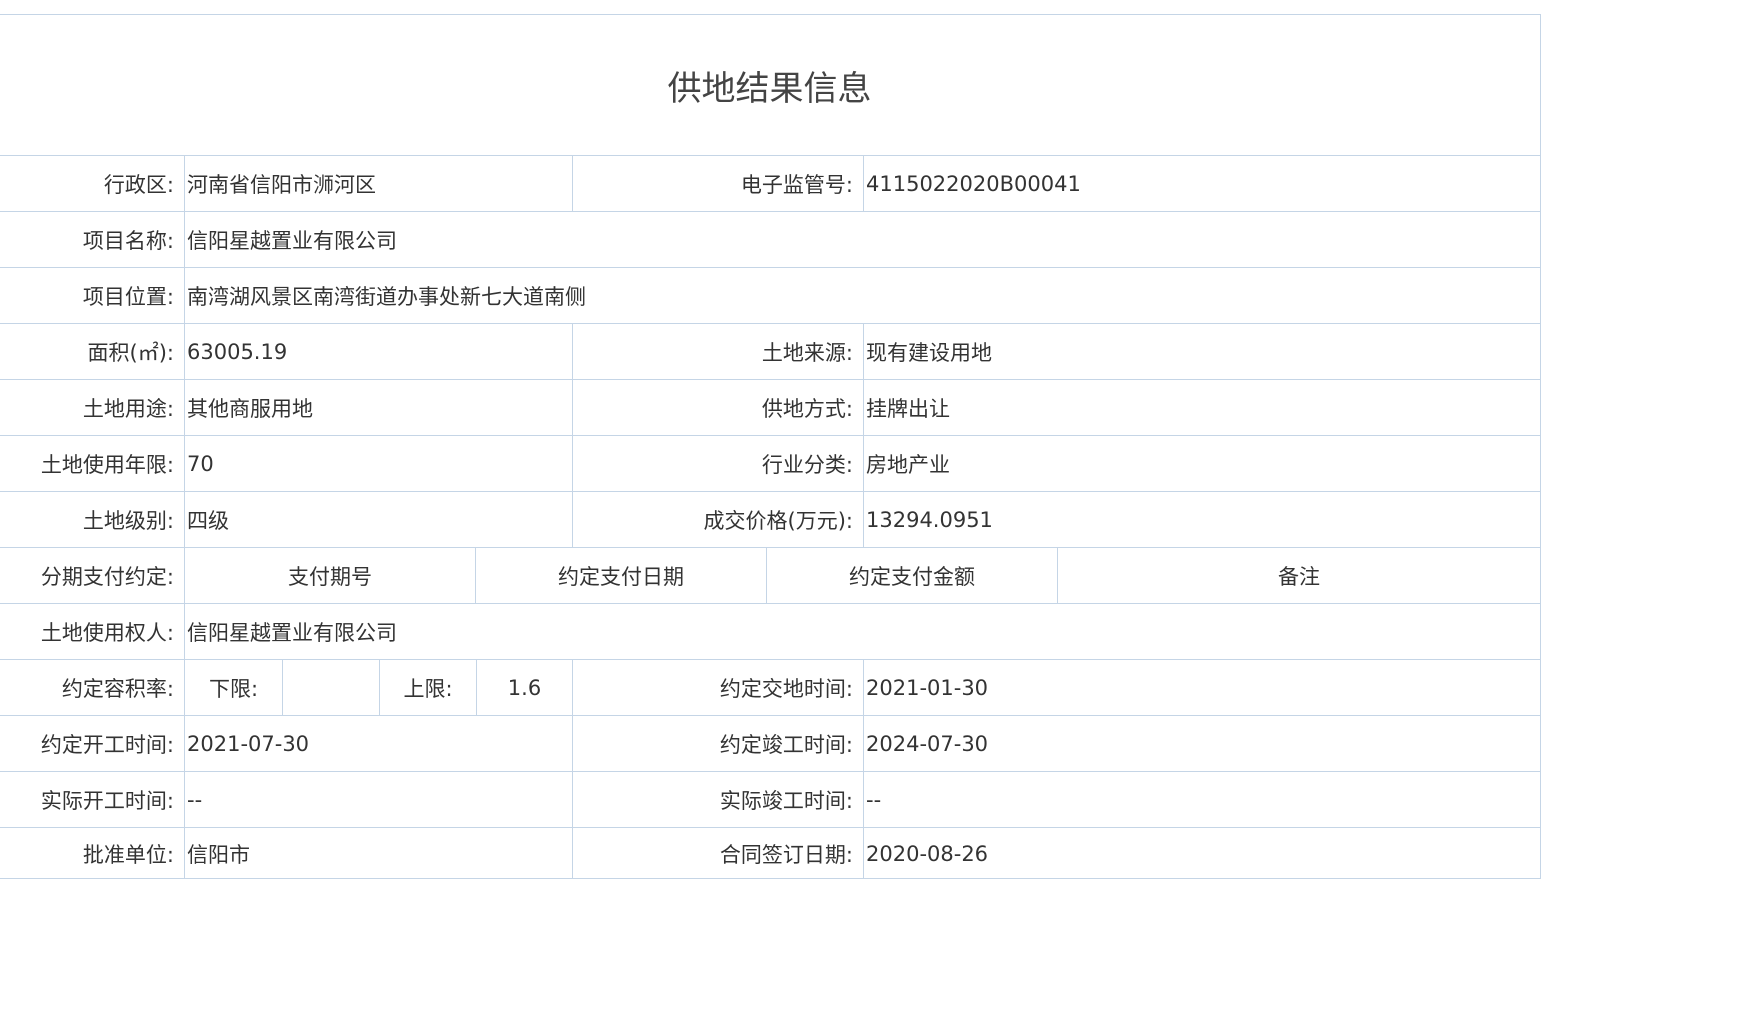  I want to click on installment-amount-header: 约定支付金额, so click(912, 576).